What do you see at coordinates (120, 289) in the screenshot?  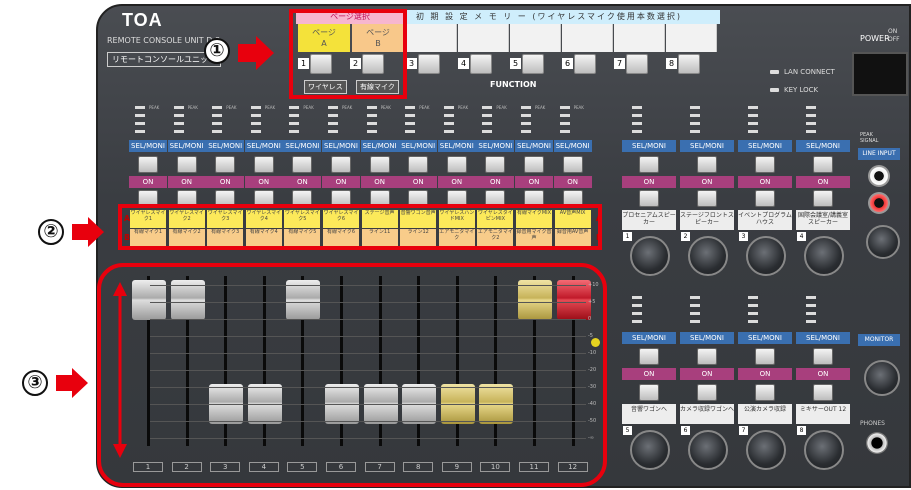 I see `callout-3-span-arrow-up` at bounding box center [120, 289].